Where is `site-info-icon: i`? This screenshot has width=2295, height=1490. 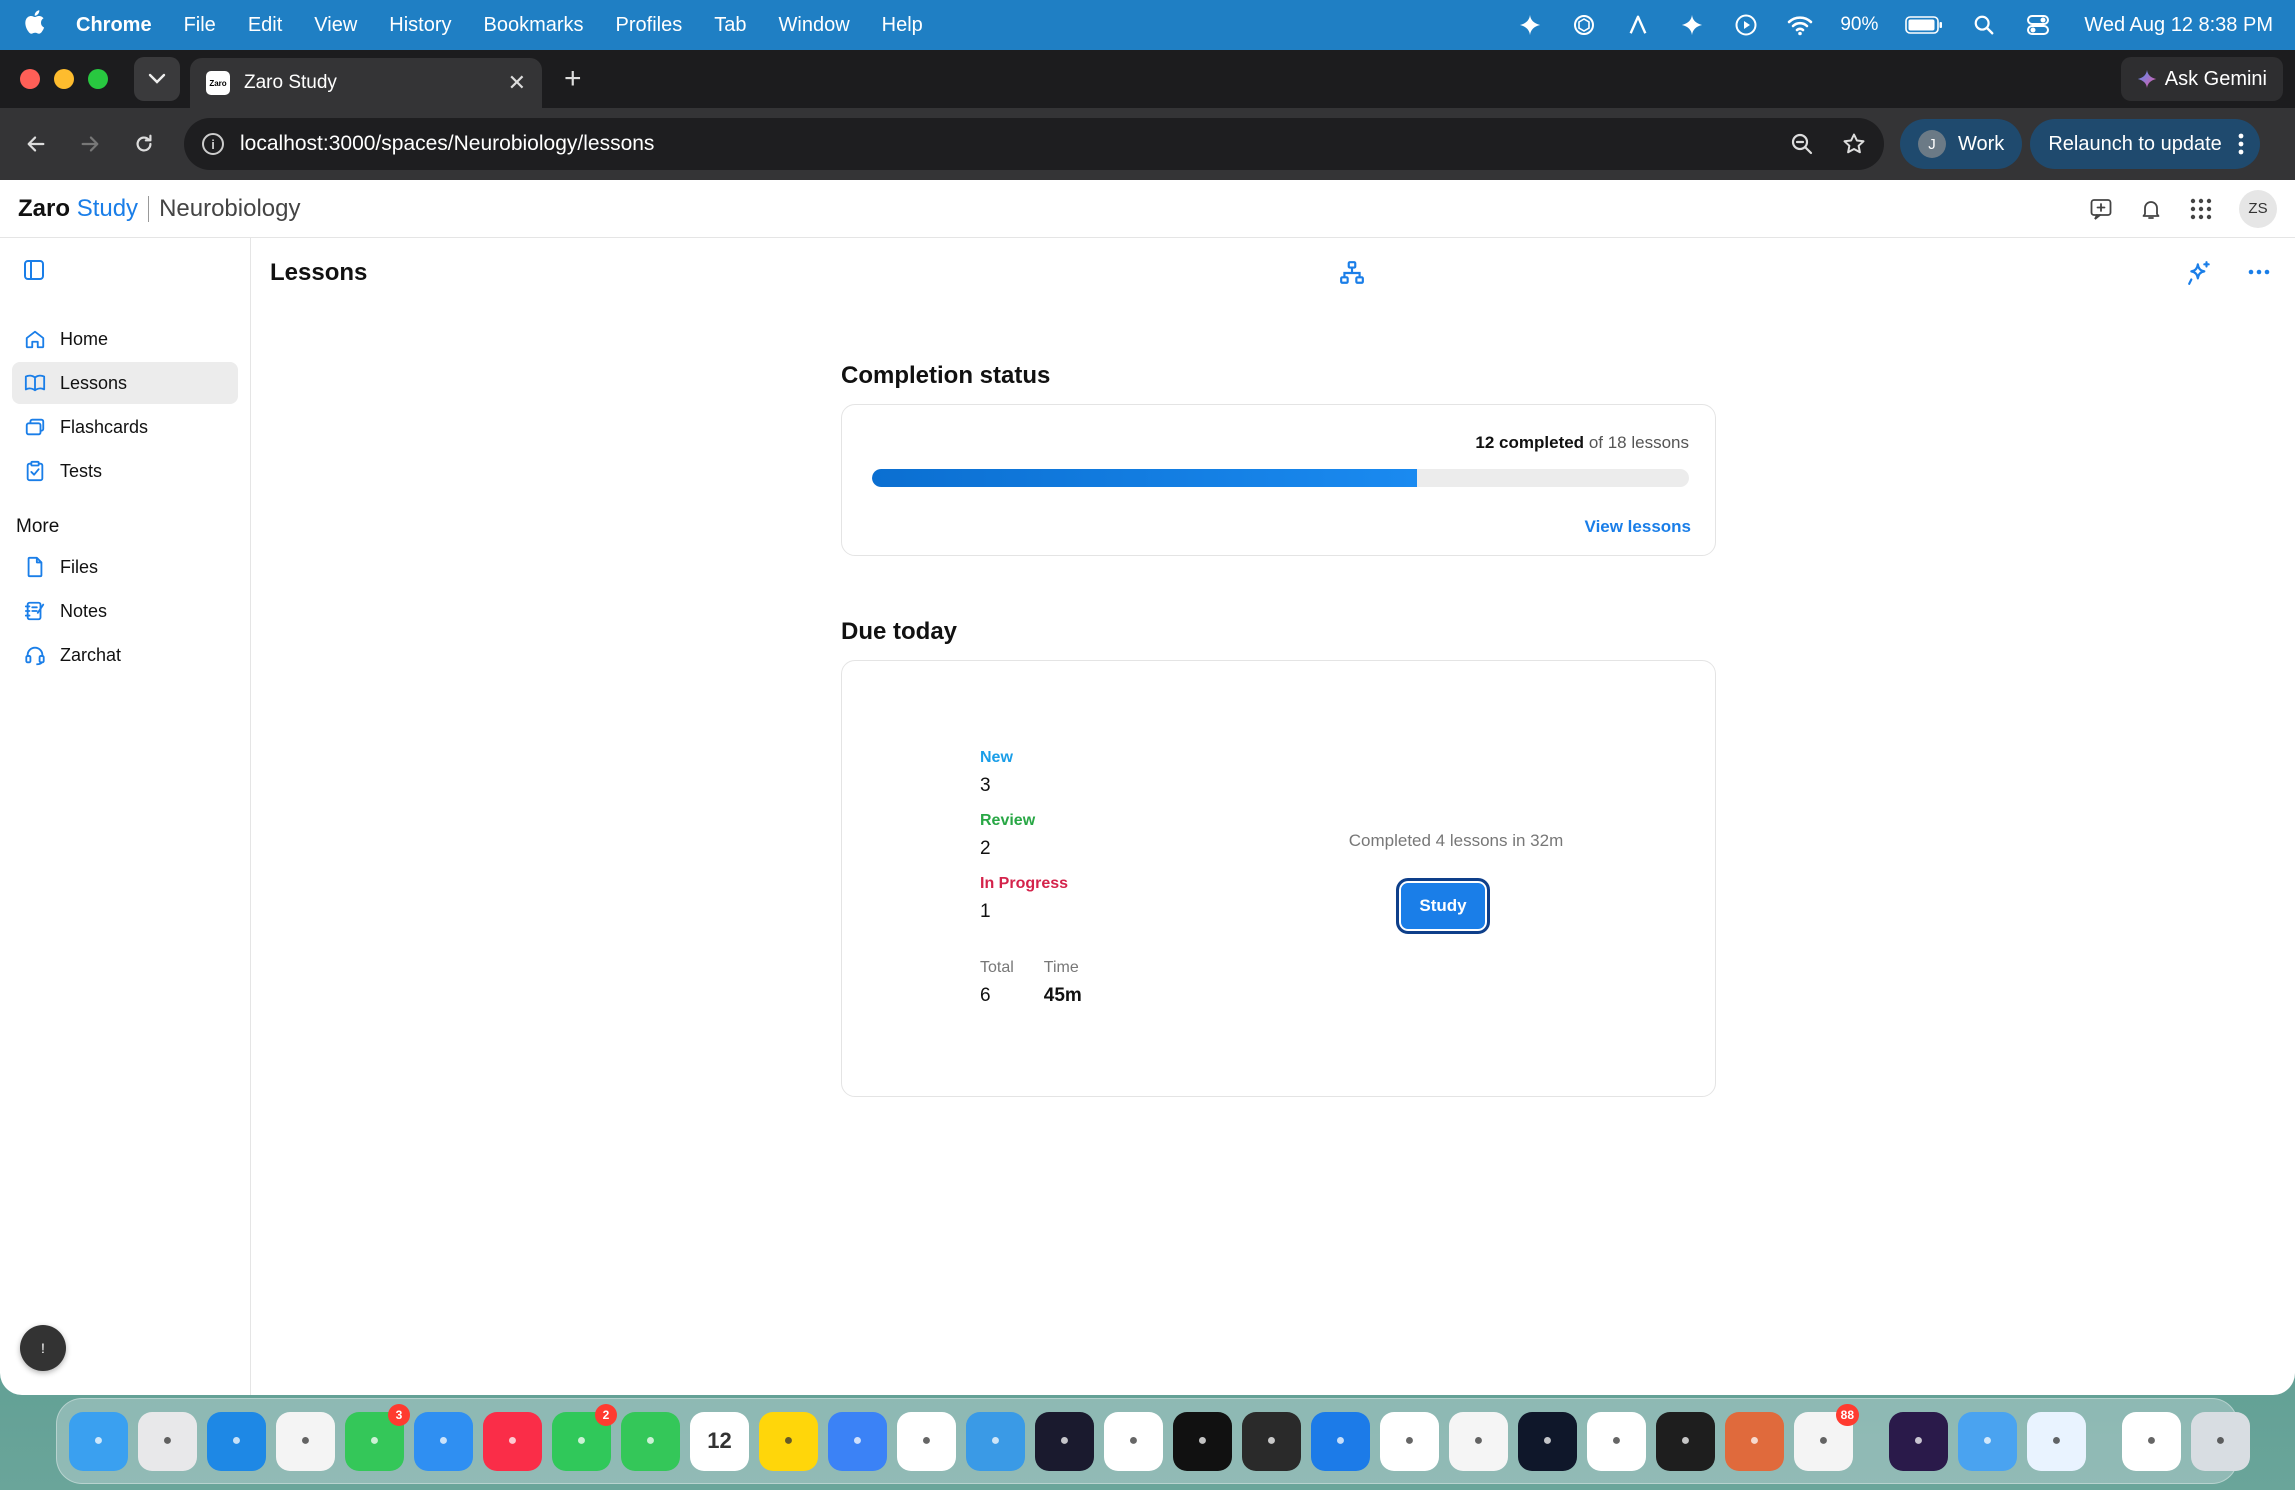 site-info-icon: i is located at coordinates (213, 144).